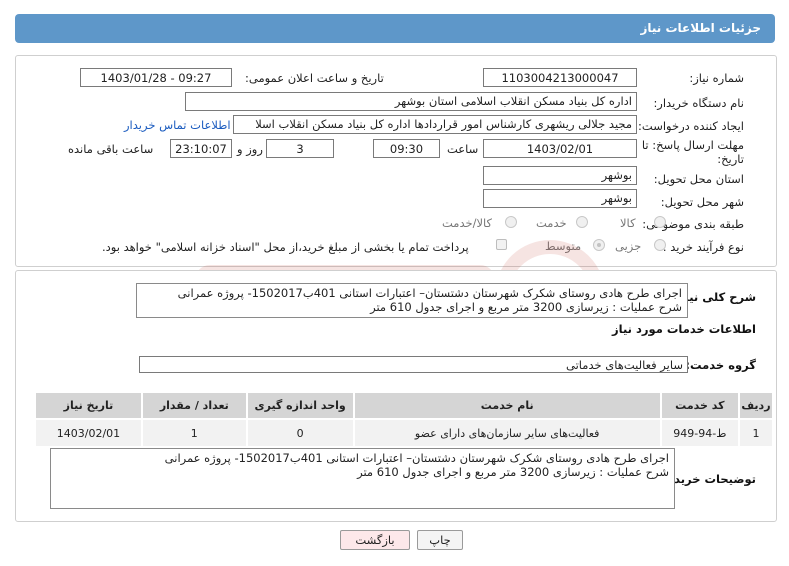  I want to click on category-radio-goods-service, so click(511, 222).